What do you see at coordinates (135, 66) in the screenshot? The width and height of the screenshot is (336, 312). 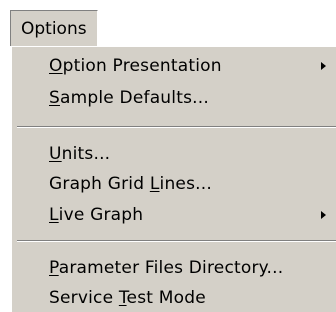 I see `menu-item-label: Option Presentation` at bounding box center [135, 66].